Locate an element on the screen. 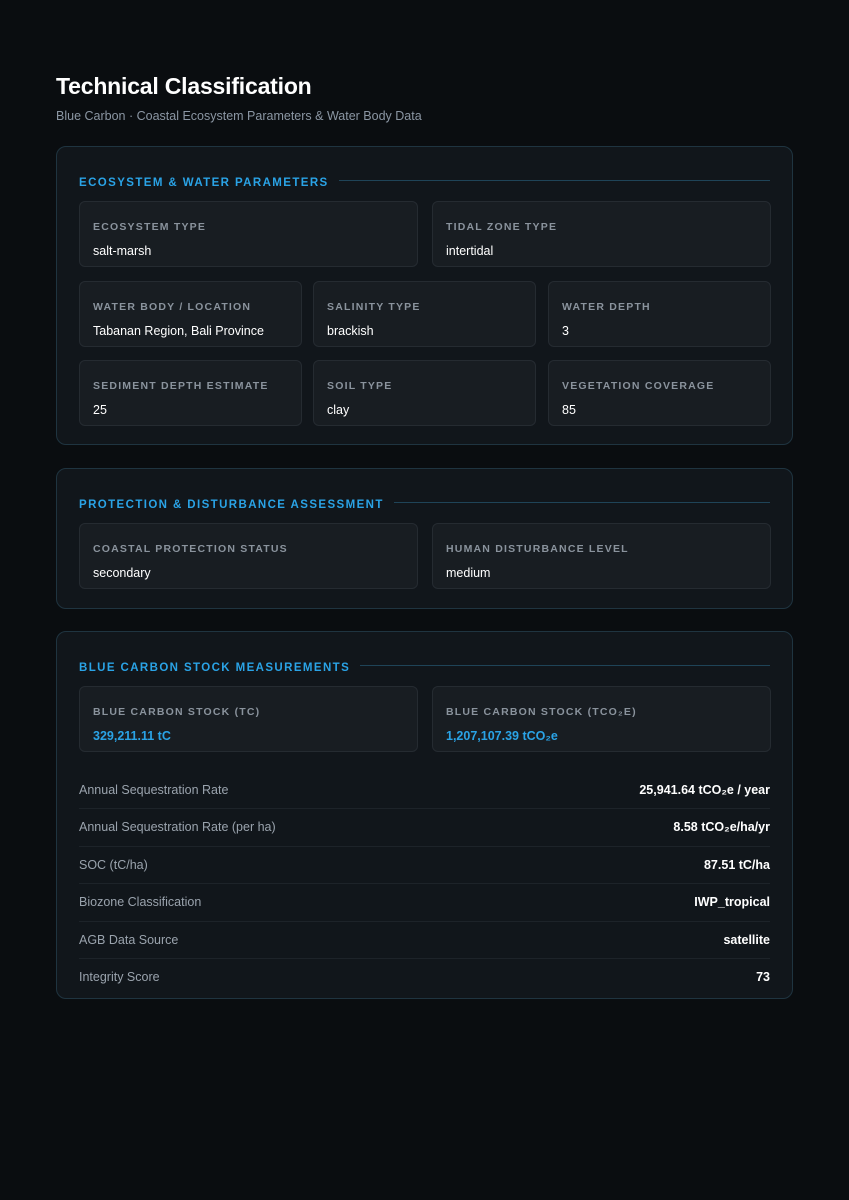 Image resolution: width=849 pixels, height=1200 pixels. measurement-row: AGB Data Source satellite is located at coordinates (424, 940).